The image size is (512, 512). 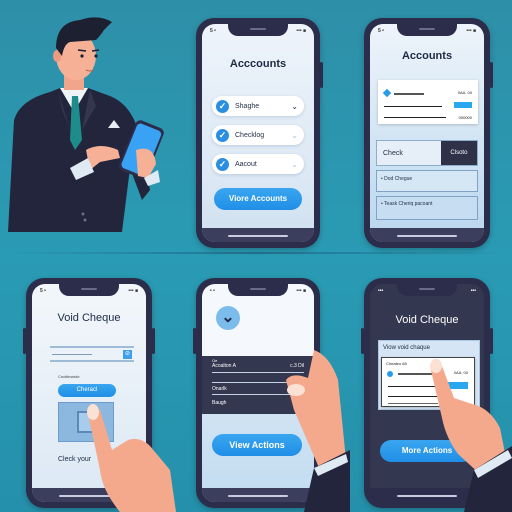 What do you see at coordinates (427, 208) in the screenshot?
I see `option-checking-account: • Teask Cheriq pacoant` at bounding box center [427, 208].